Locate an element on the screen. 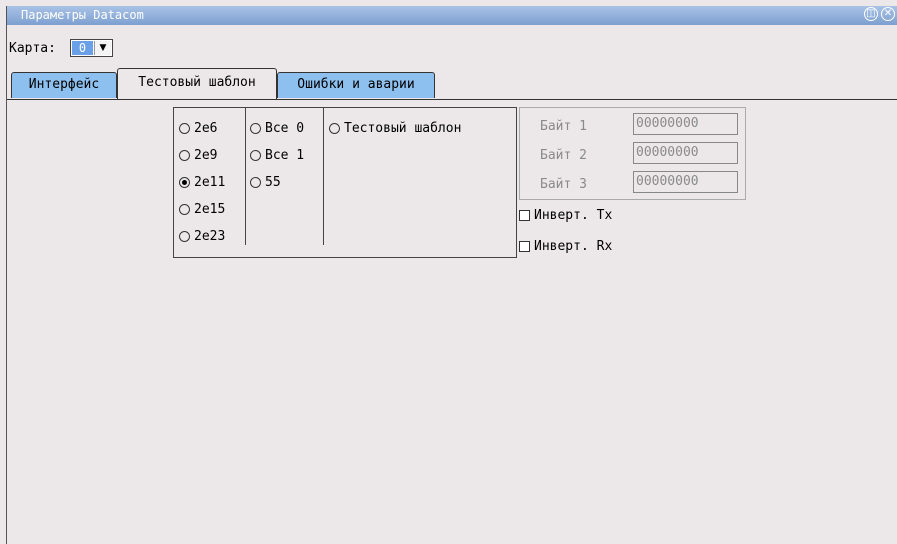  checkbox-label: Инверт. Tx is located at coordinates (573, 215).